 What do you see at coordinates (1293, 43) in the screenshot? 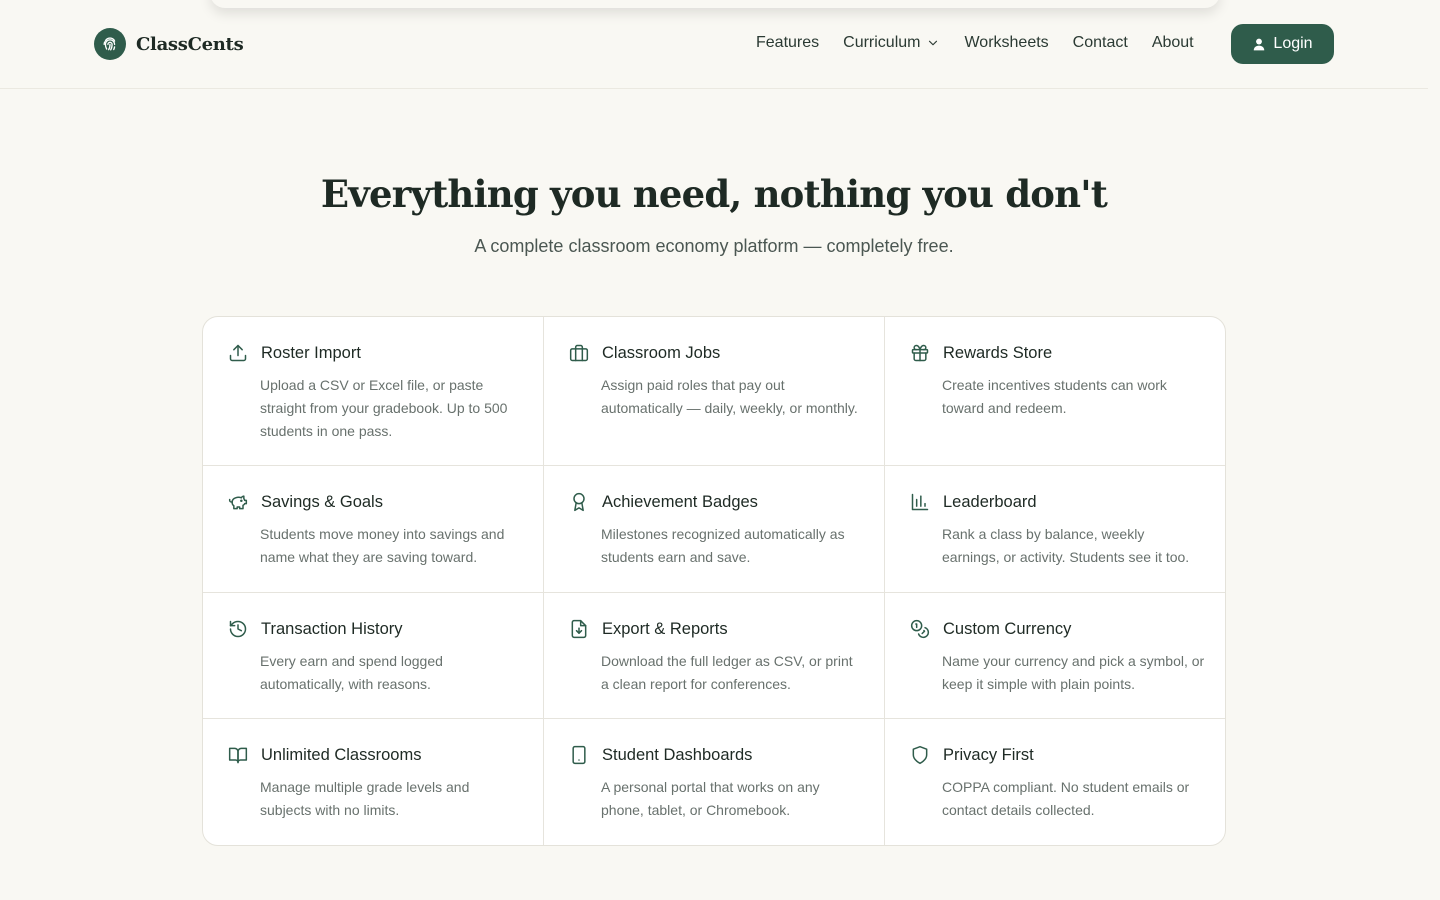
I see `login-label: Login` at bounding box center [1293, 43].